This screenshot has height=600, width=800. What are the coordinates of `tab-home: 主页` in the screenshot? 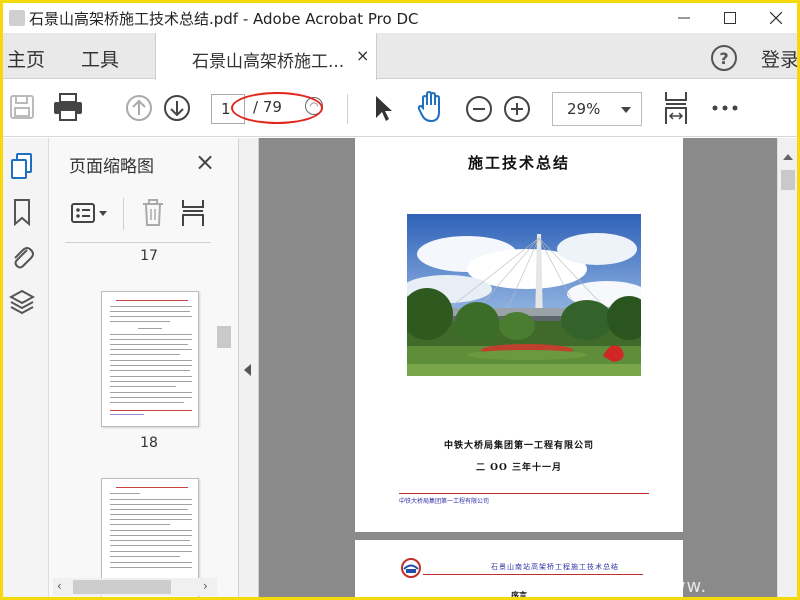 It's located at (26, 58).